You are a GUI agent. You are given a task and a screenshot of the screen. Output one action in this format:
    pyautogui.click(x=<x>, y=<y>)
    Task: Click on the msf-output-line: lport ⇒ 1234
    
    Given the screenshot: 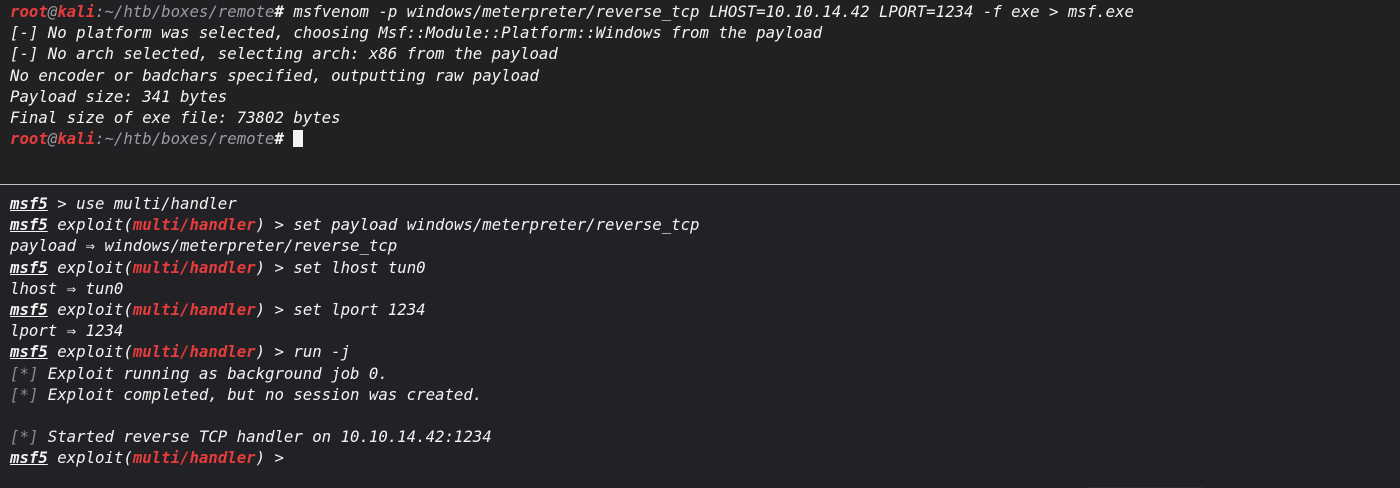 What is the action you would take?
    pyautogui.click(x=67, y=331)
    